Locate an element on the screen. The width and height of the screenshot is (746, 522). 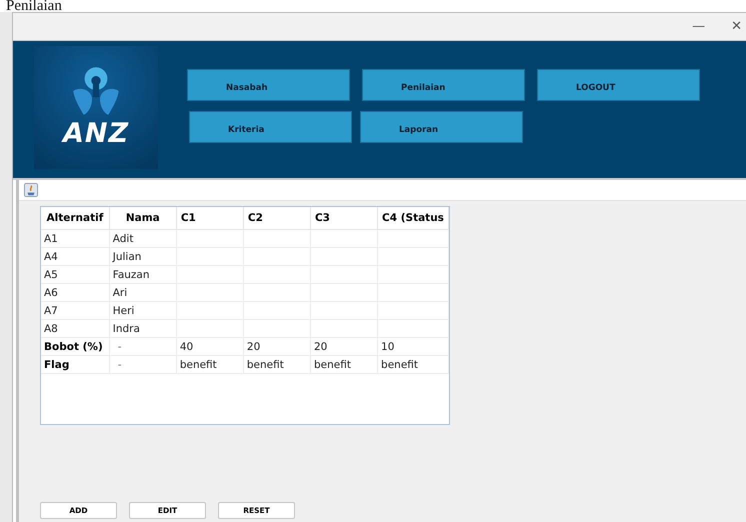
logo-text: ANZ is located at coordinates (96, 133).